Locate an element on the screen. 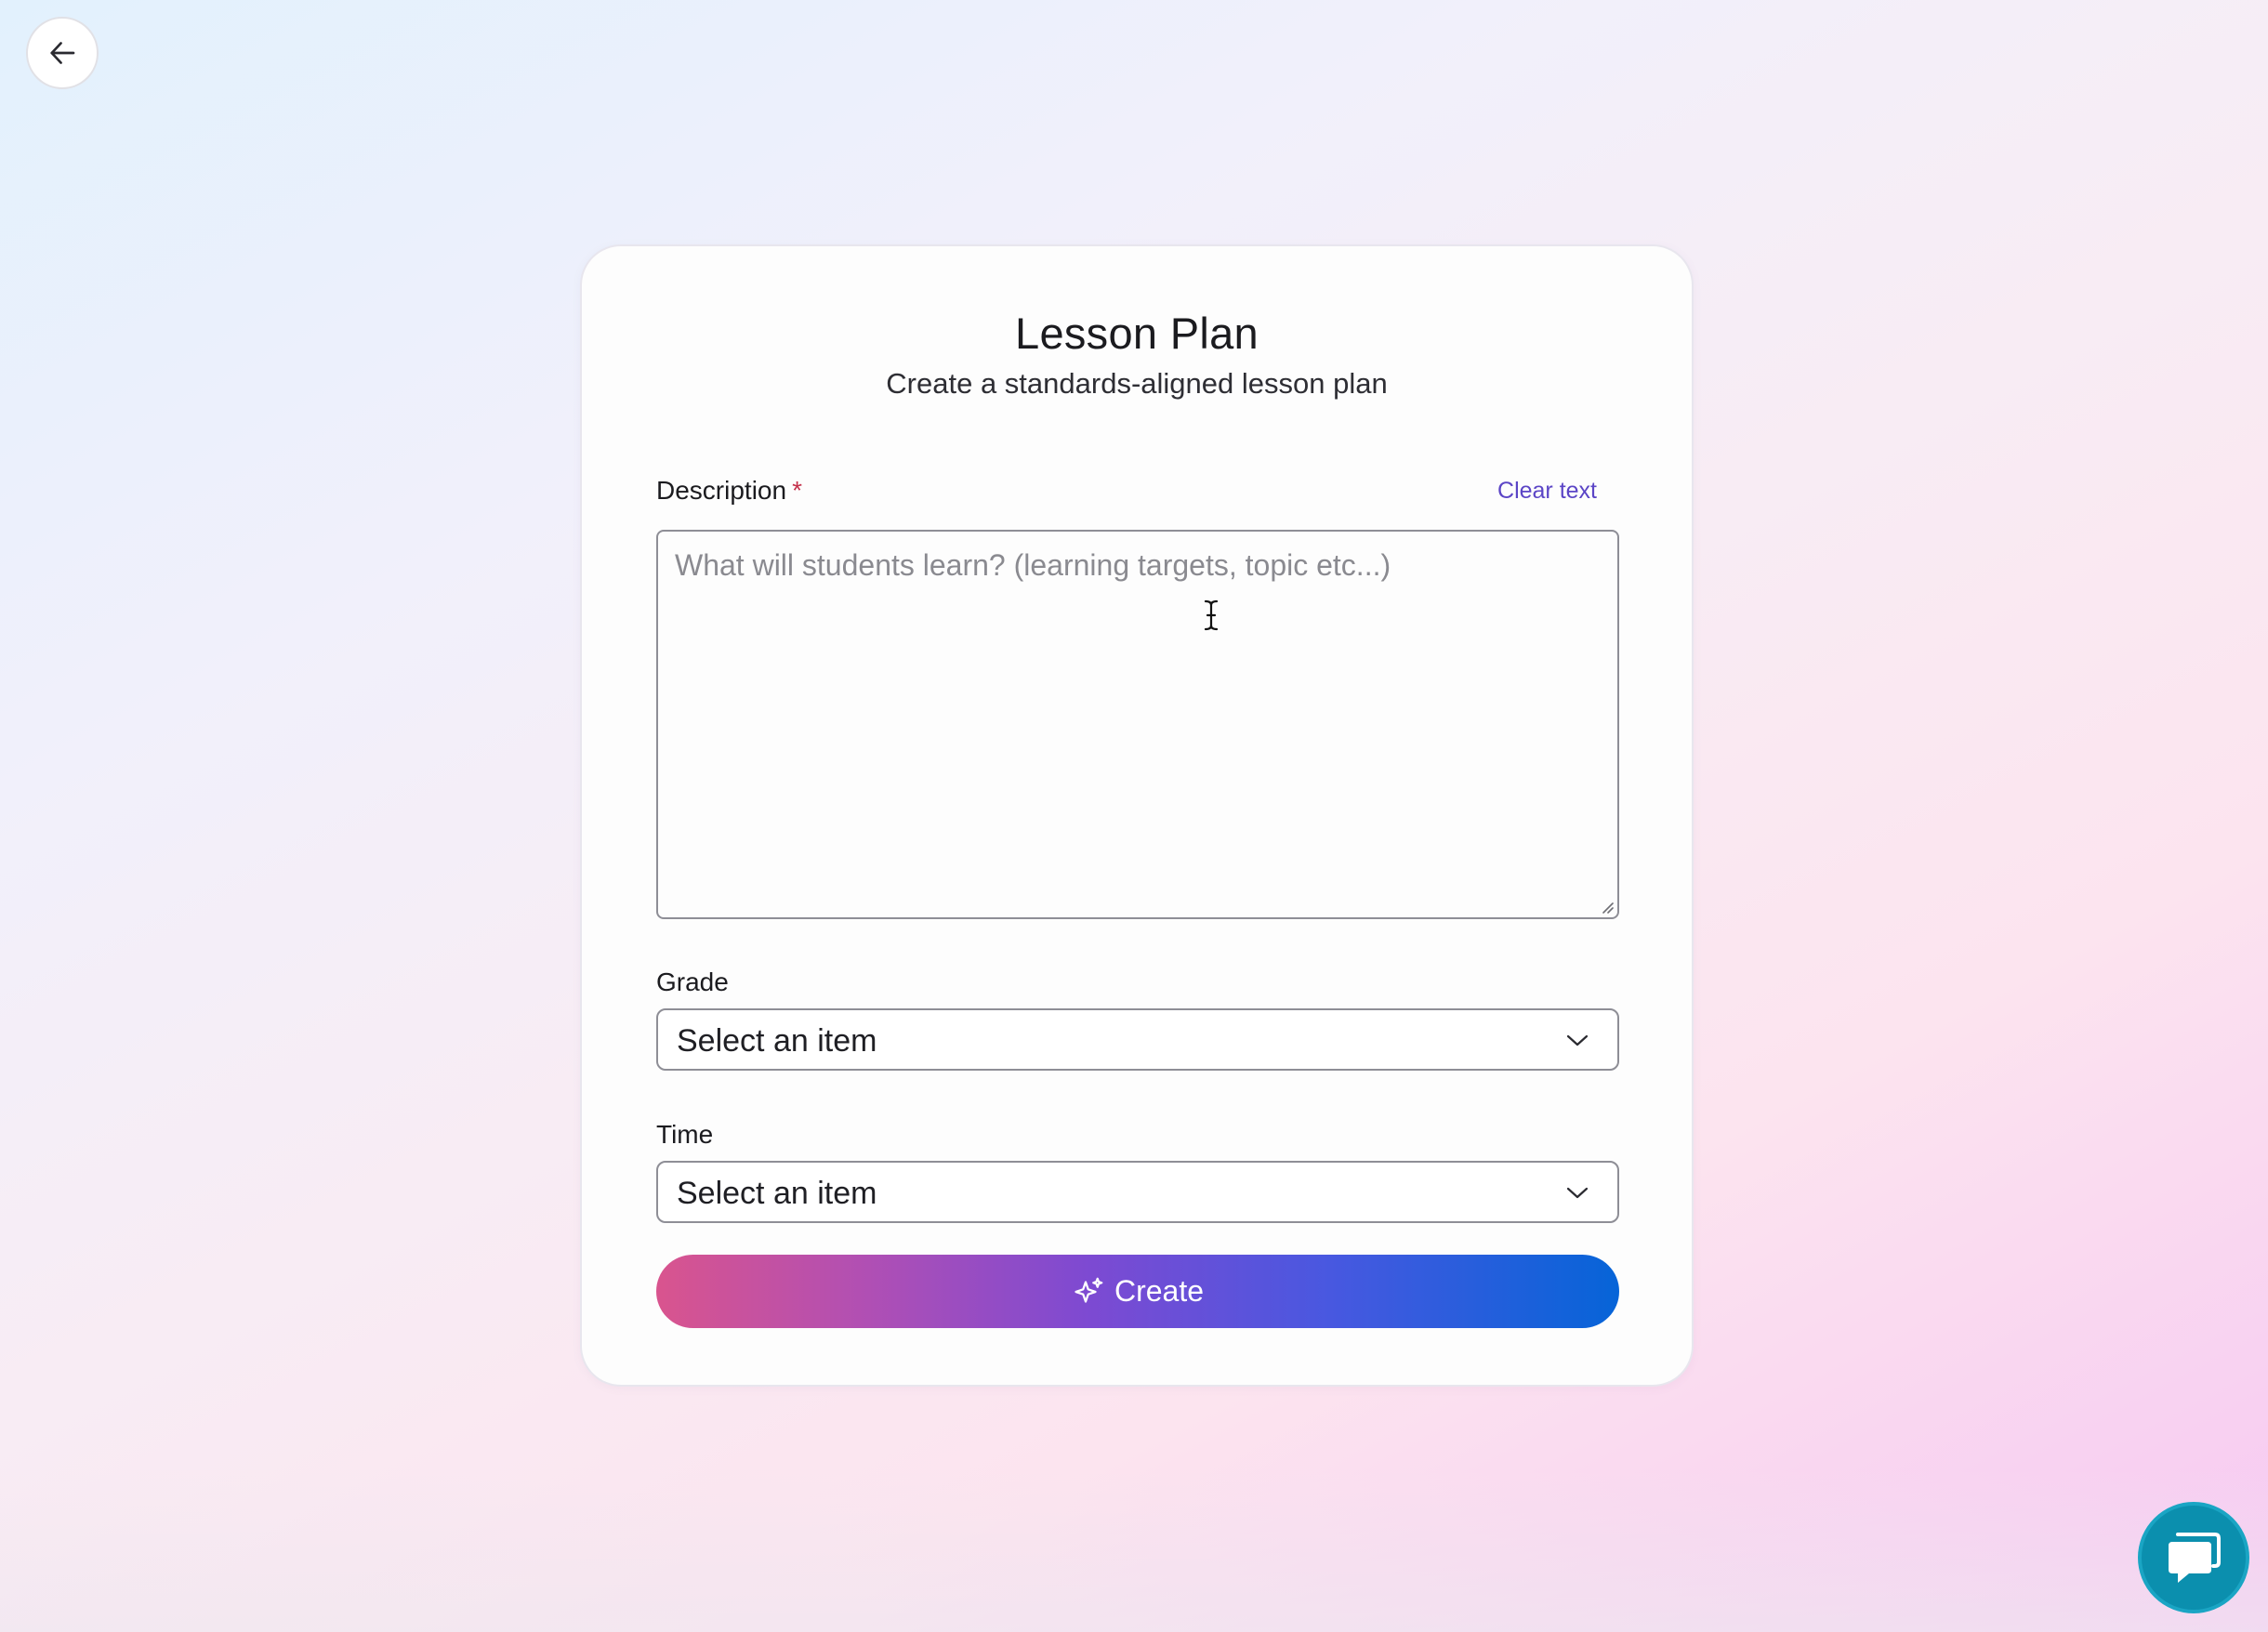  description-label: Description * is located at coordinates (729, 491).